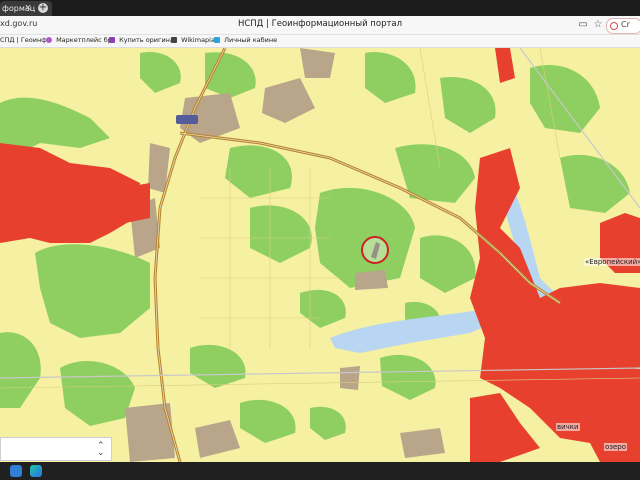  What do you see at coordinates (43, 8) in the screenshot?
I see `new-tab-icon: +` at bounding box center [43, 8].